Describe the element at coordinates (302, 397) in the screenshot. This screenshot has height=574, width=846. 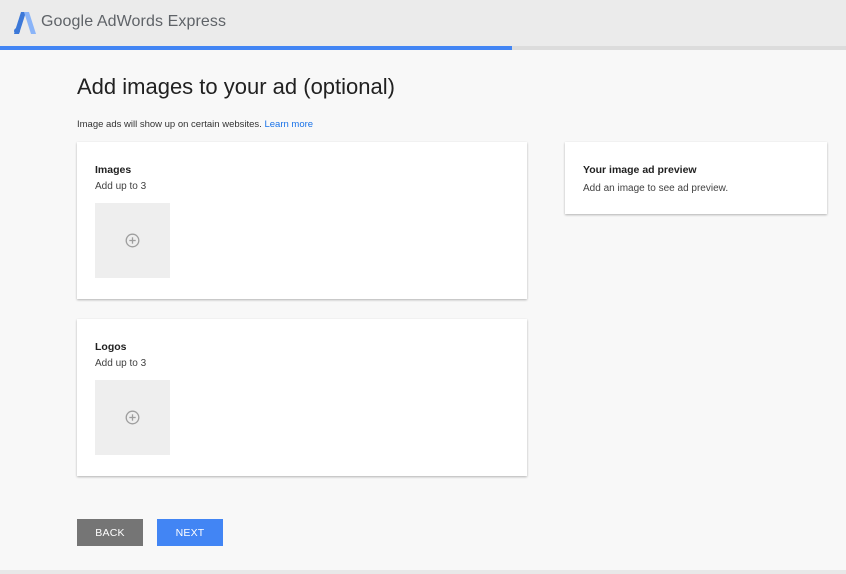
I see `logos-card: Logos Add up to 3` at that location.